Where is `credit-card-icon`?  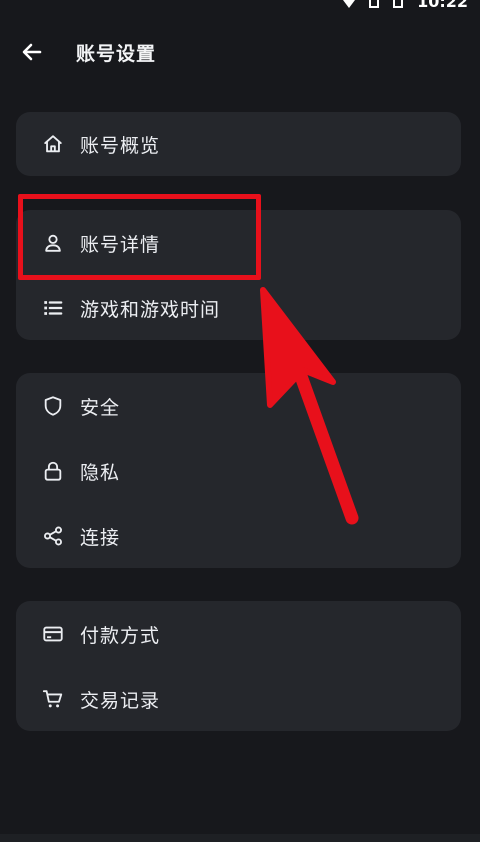
credit-card-icon is located at coordinates (53, 634).